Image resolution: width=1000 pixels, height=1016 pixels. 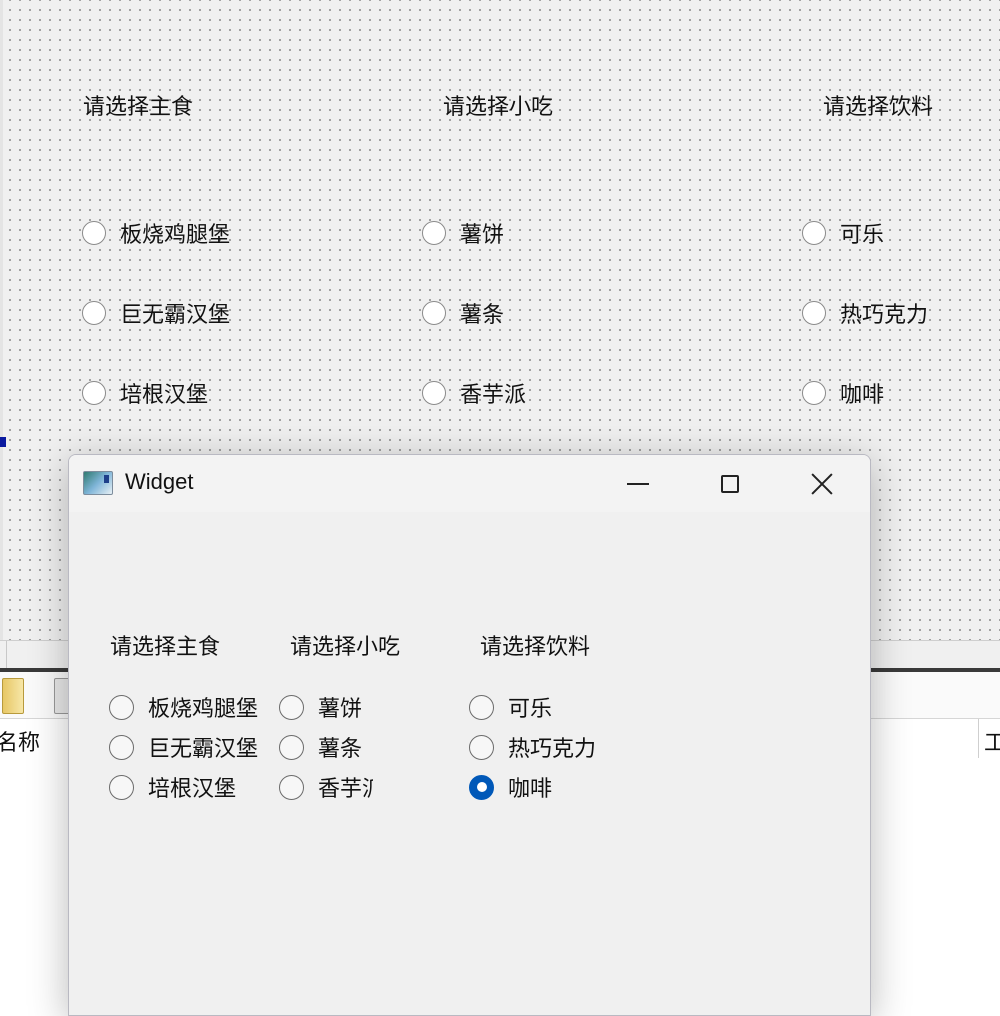 I want to click on close-button, so click(x=822, y=483).